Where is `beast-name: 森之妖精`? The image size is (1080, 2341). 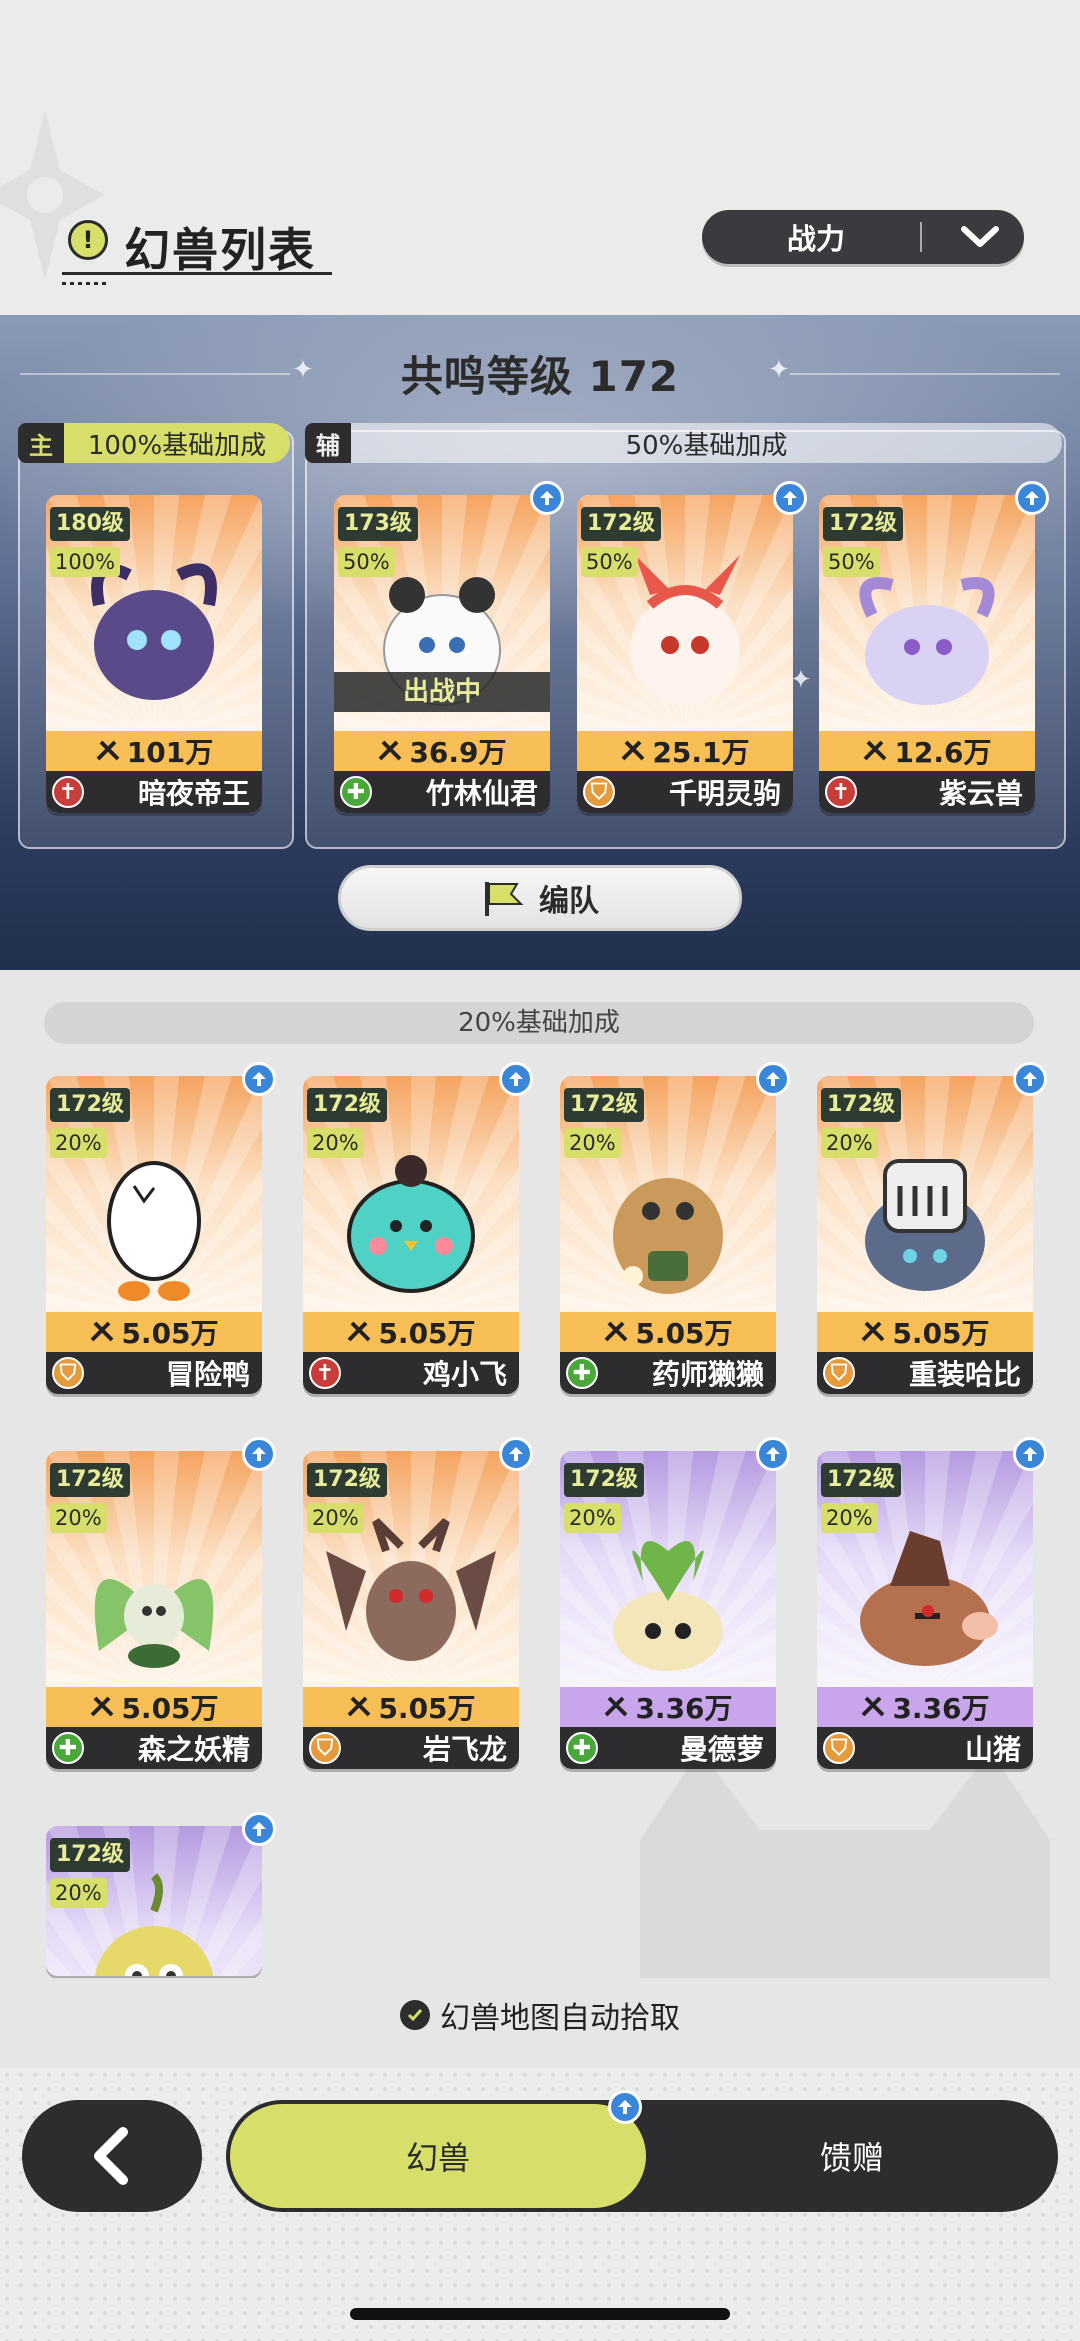 beast-name: 森之妖精 is located at coordinates (193, 1749).